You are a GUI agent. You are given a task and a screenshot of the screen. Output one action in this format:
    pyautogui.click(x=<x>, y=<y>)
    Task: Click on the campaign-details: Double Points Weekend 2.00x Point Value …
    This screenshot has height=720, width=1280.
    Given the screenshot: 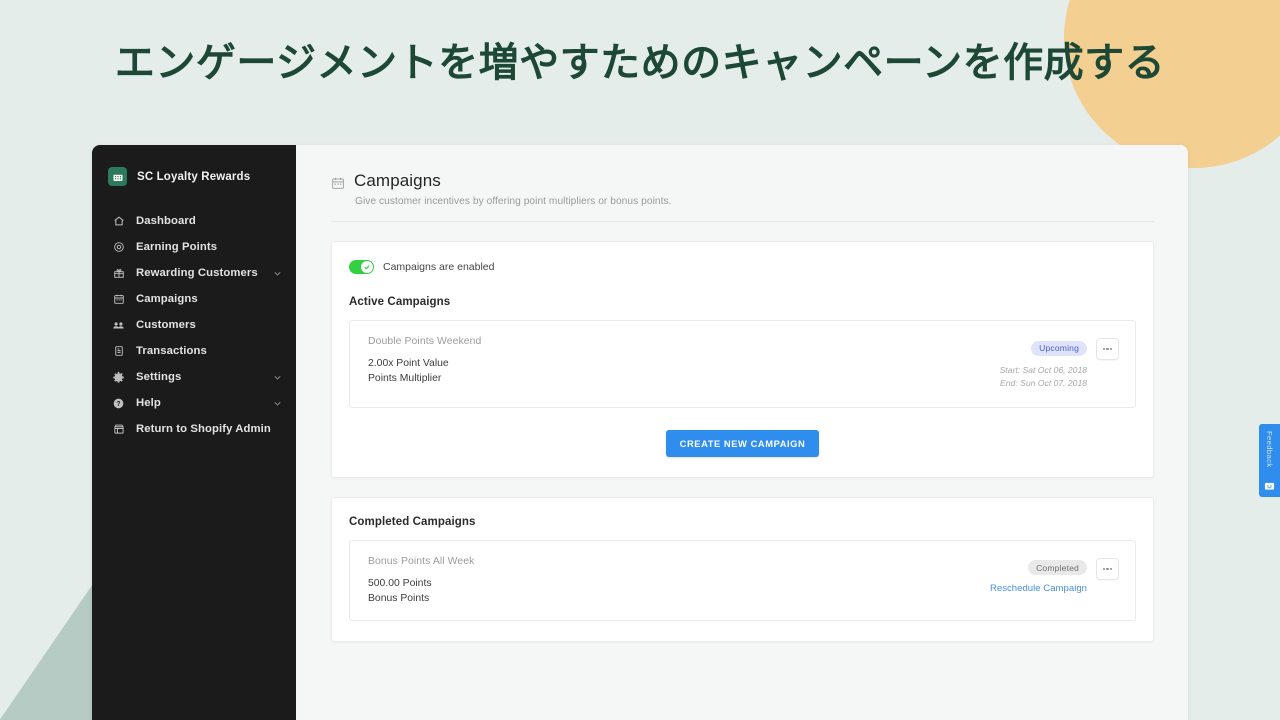 What is the action you would take?
    pyautogui.click(x=684, y=360)
    